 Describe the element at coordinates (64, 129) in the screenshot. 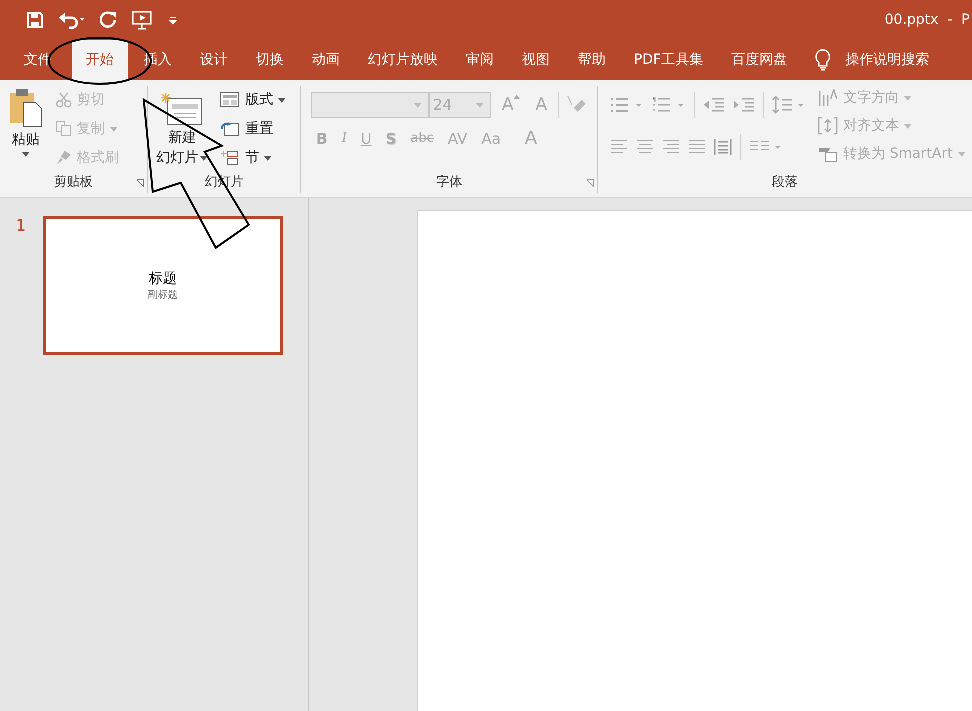

I see `copy-icon` at that location.